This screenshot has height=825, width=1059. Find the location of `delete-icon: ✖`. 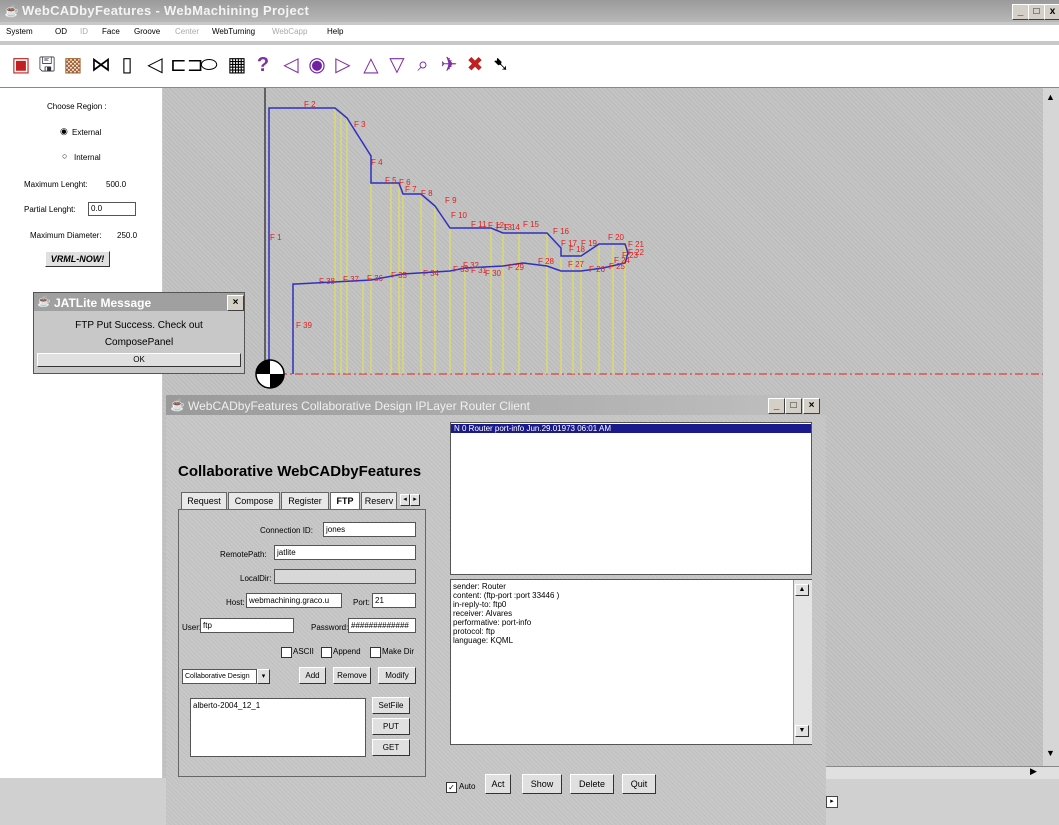

delete-icon: ✖ is located at coordinates (475, 65).